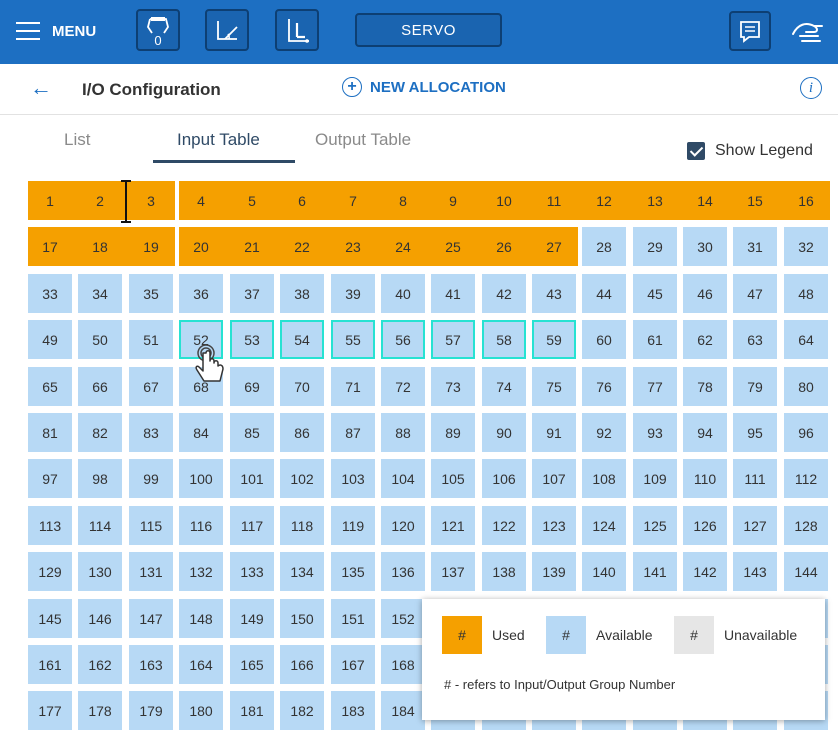 The height and width of the screenshot is (730, 838). I want to click on io-group-cell: 126, so click(705, 525).